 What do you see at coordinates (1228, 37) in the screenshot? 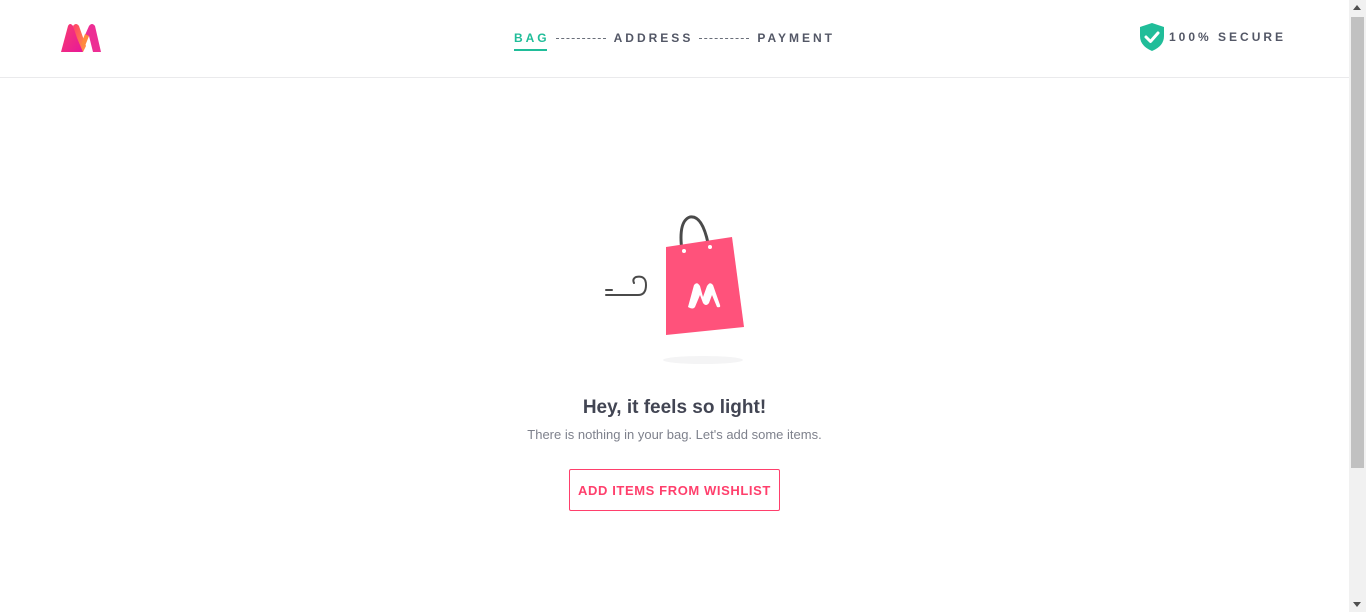
I see `secure-label: 100% SECURE` at bounding box center [1228, 37].